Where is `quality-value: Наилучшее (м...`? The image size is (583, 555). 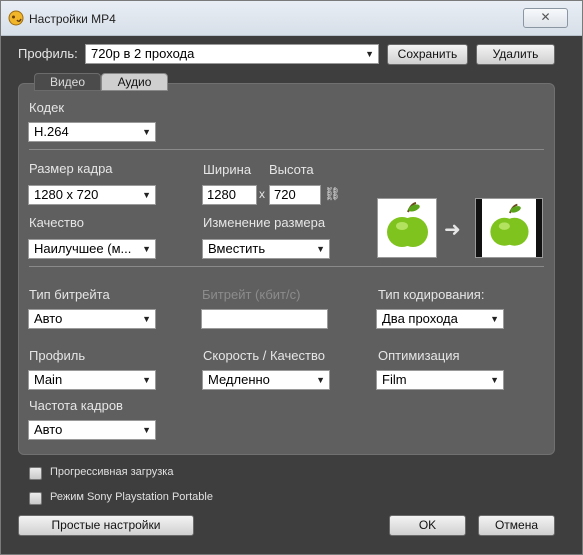 quality-value: Наилучшее (м... is located at coordinates (83, 248).